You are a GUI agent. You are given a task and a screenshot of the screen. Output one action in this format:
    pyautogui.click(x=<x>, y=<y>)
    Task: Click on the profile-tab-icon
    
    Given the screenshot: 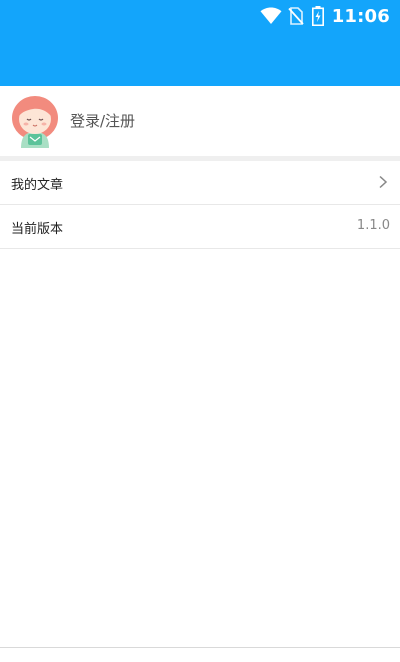 What is the action you would take?
    pyautogui.click(x=361, y=659)
    